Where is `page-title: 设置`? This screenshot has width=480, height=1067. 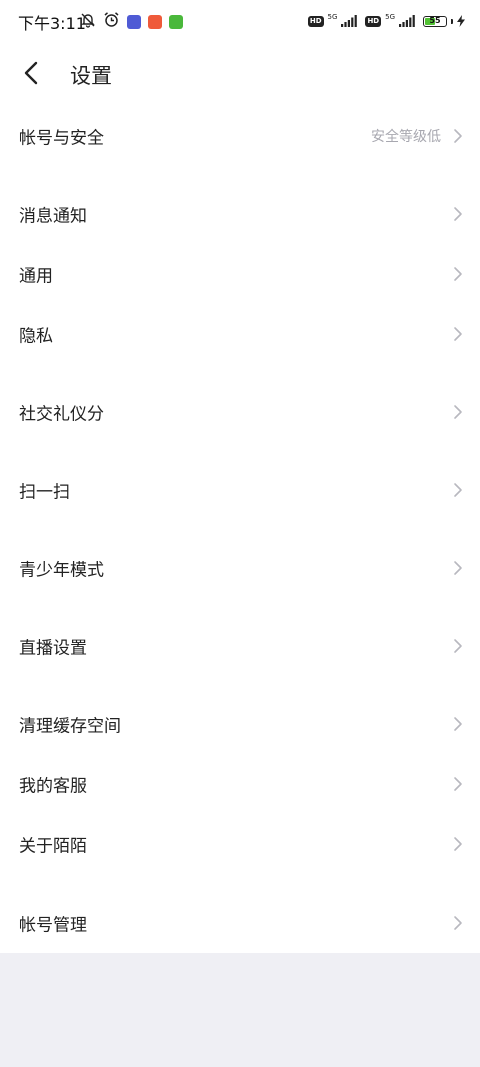 page-title: 设置 is located at coordinates (91, 76).